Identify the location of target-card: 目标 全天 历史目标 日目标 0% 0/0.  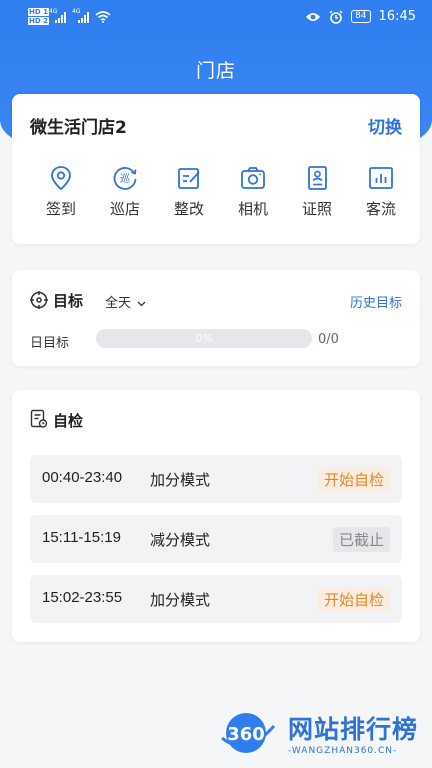
(216, 318).